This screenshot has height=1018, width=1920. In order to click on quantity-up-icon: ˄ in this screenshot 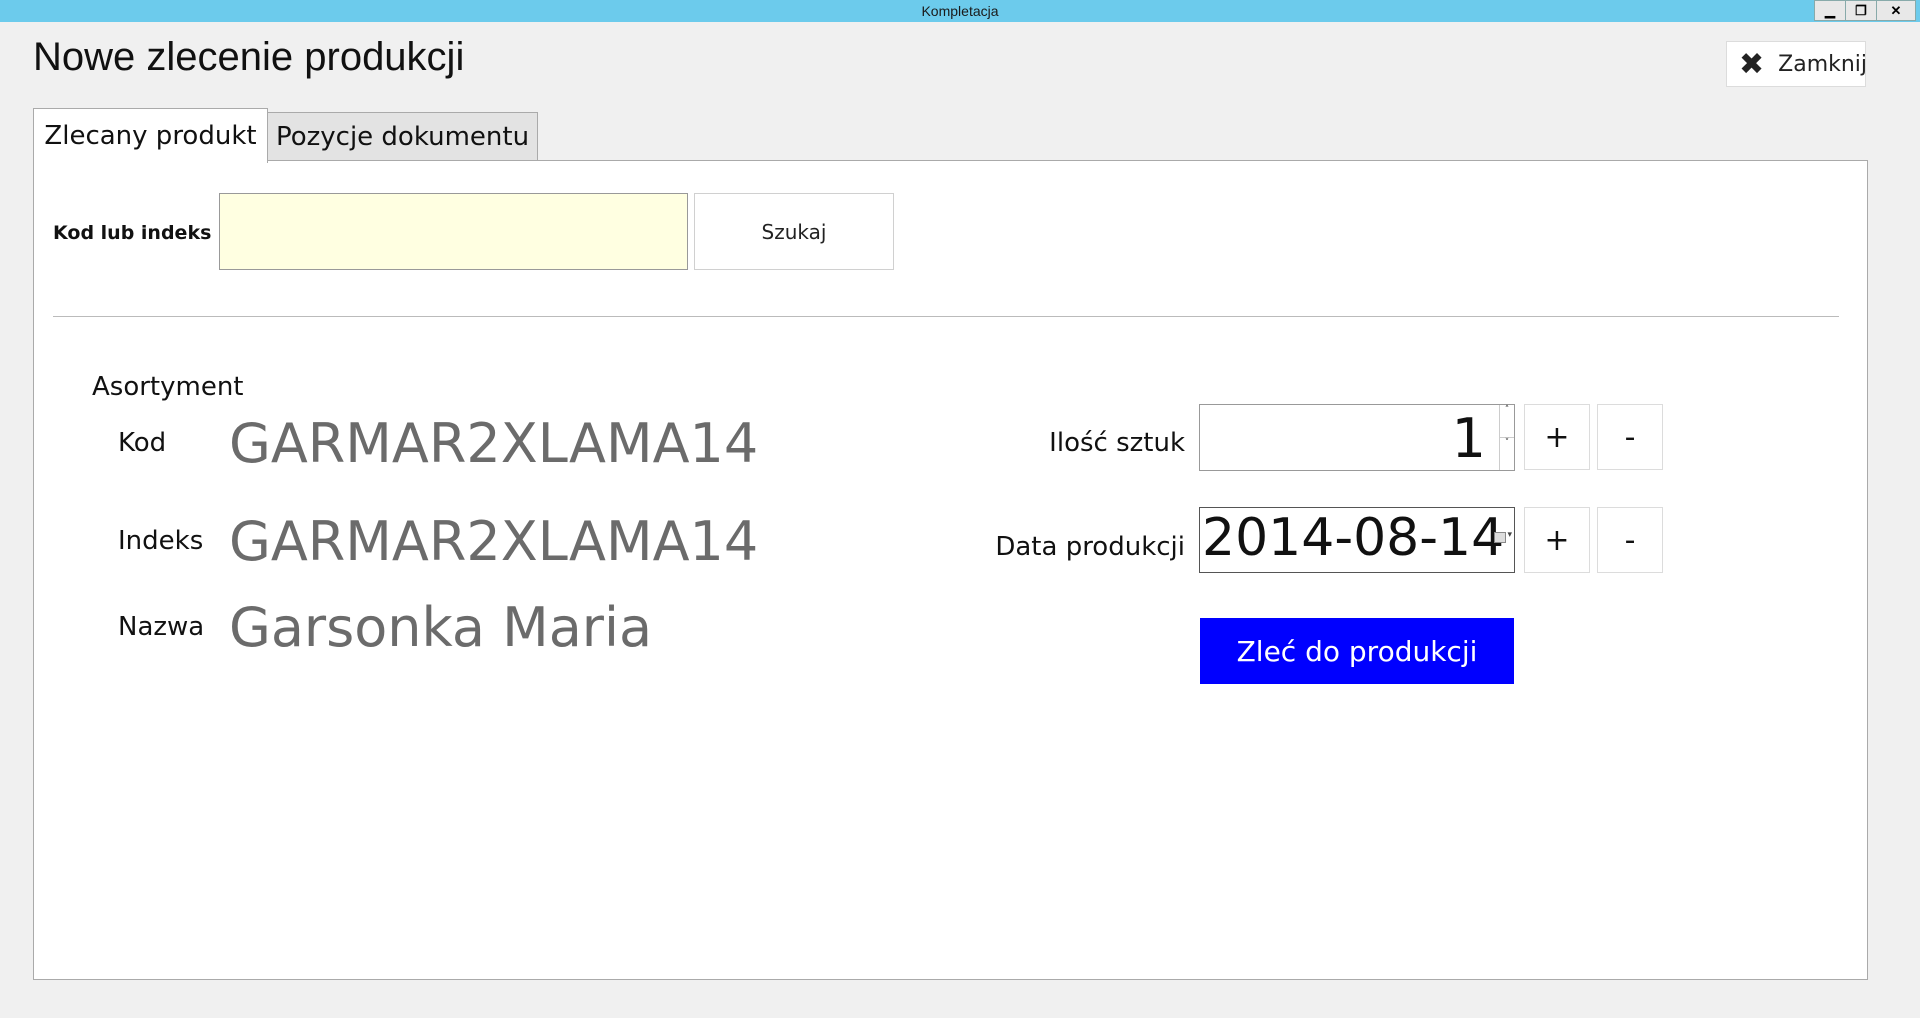, I will do `click(1506, 421)`.